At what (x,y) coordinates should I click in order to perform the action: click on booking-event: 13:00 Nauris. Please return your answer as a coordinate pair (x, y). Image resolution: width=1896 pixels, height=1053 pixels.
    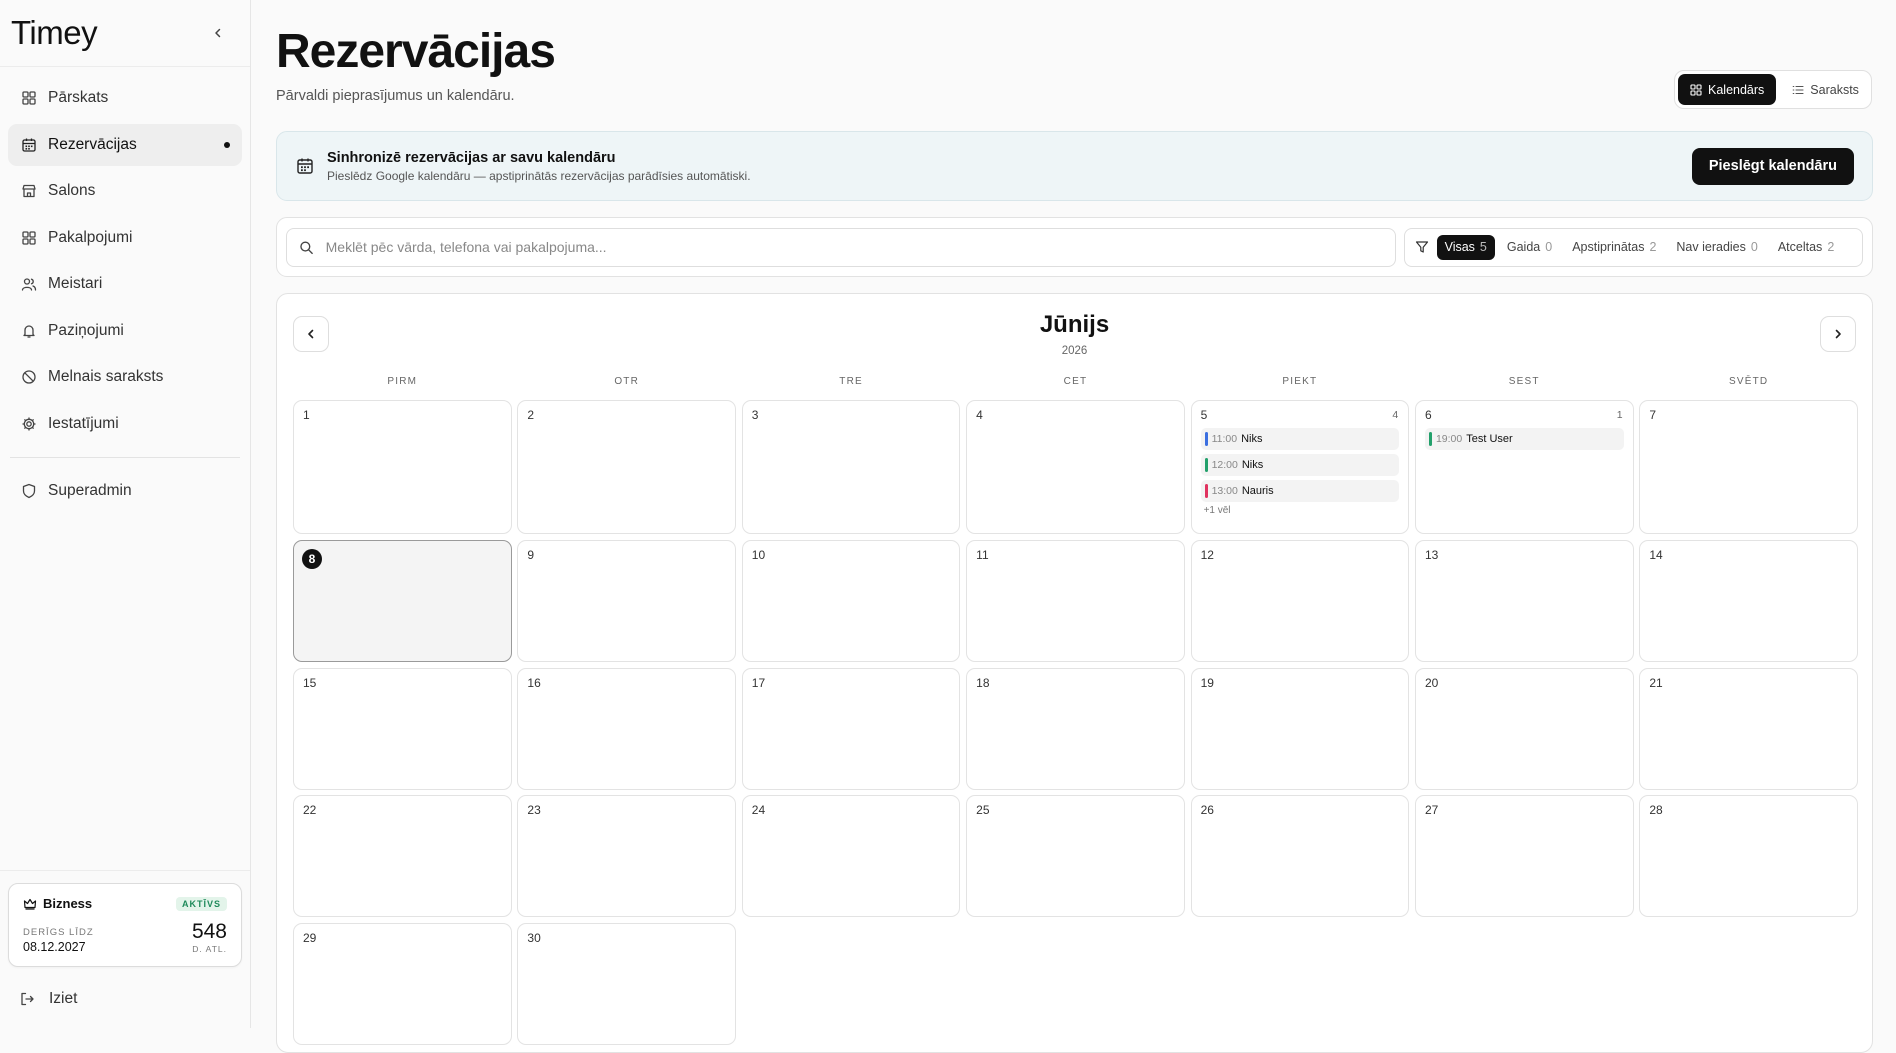
    Looking at the image, I should click on (1300, 491).